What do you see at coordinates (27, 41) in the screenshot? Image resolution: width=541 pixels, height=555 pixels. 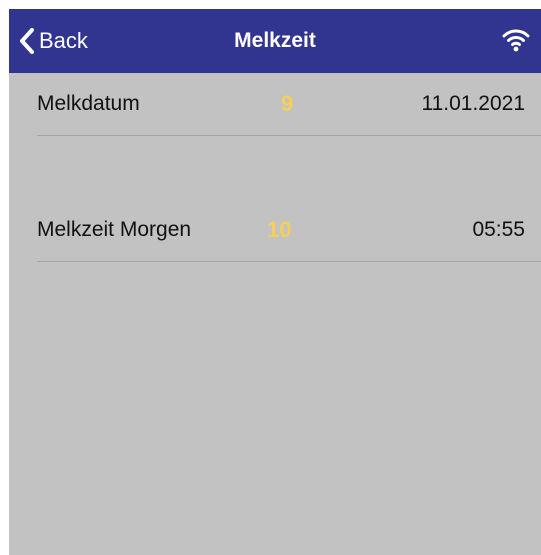 I see `chevron-left-icon` at bounding box center [27, 41].